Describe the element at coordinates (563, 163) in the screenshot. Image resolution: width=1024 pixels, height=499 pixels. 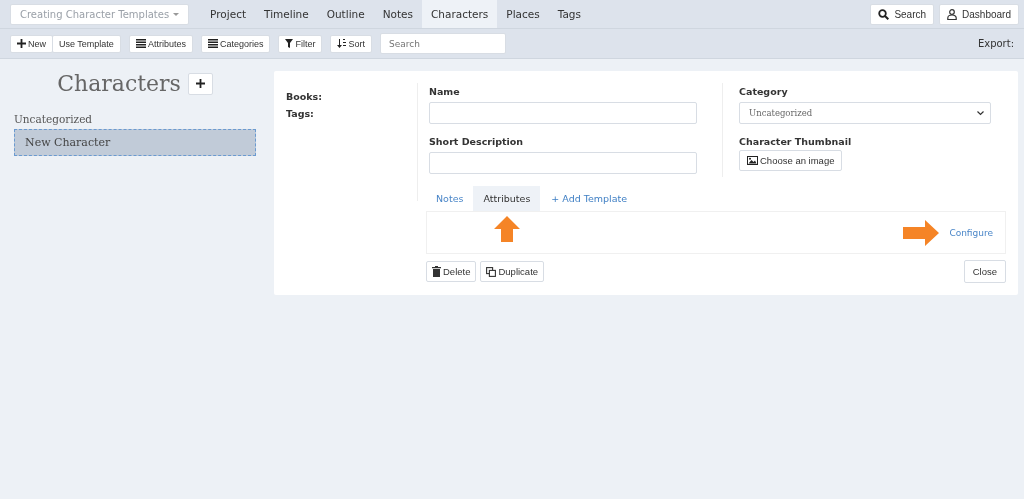
I see `description-field` at that location.